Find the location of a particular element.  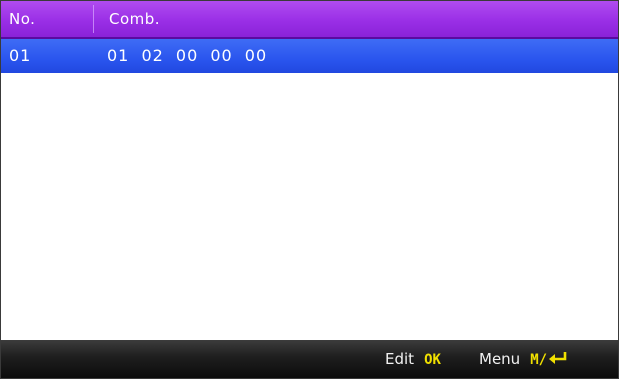

footer-bar: Edit OK Menu M/ is located at coordinates (309, 359).